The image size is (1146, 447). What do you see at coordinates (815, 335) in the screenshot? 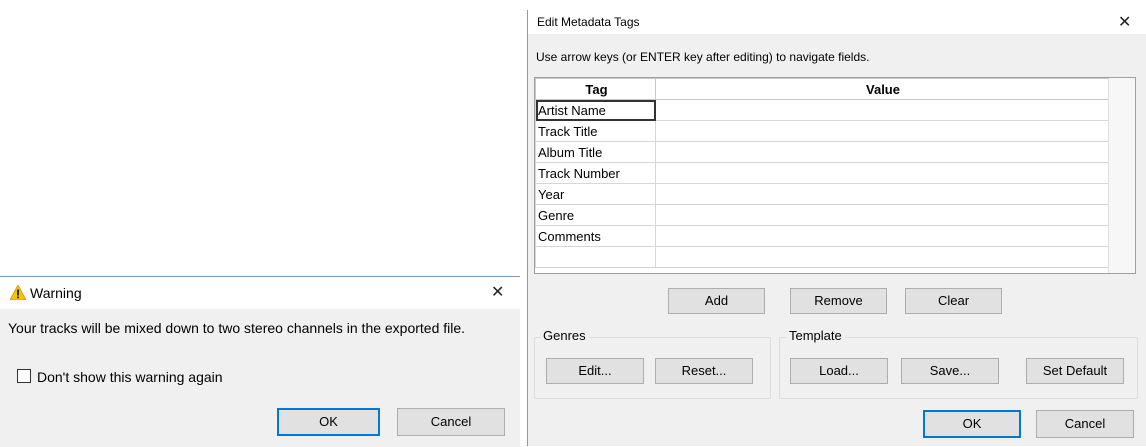
I see `template-group-label: Template` at bounding box center [815, 335].